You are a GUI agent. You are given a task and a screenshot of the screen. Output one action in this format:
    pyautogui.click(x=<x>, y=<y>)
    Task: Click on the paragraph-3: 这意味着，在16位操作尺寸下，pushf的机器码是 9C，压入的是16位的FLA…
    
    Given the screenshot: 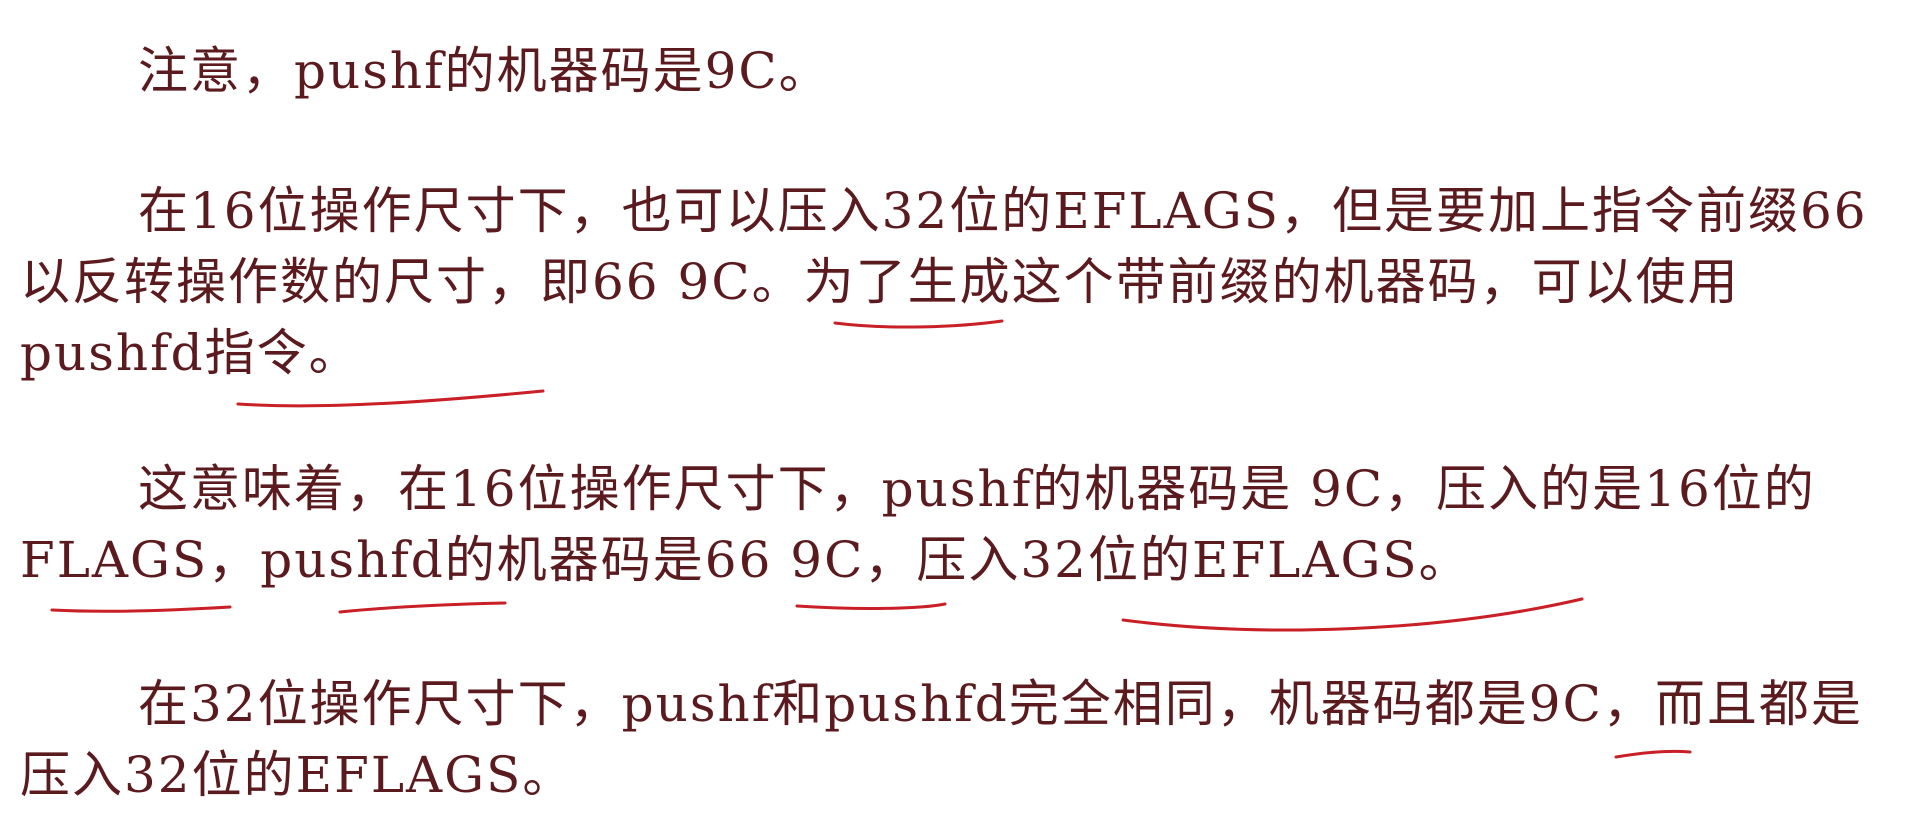 What is the action you would take?
    pyautogui.click(x=918, y=524)
    